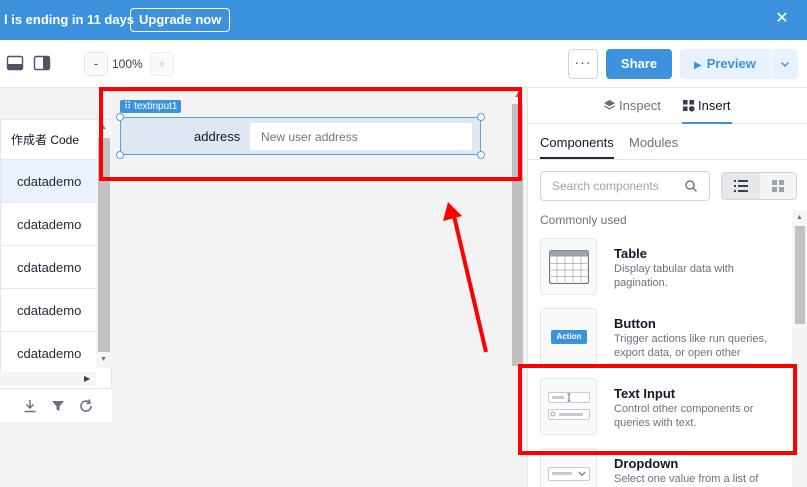 This screenshot has height=487, width=807. What do you see at coordinates (69, 19) in the screenshot?
I see `trial-banner-text: l is ending in 11 days` at bounding box center [69, 19].